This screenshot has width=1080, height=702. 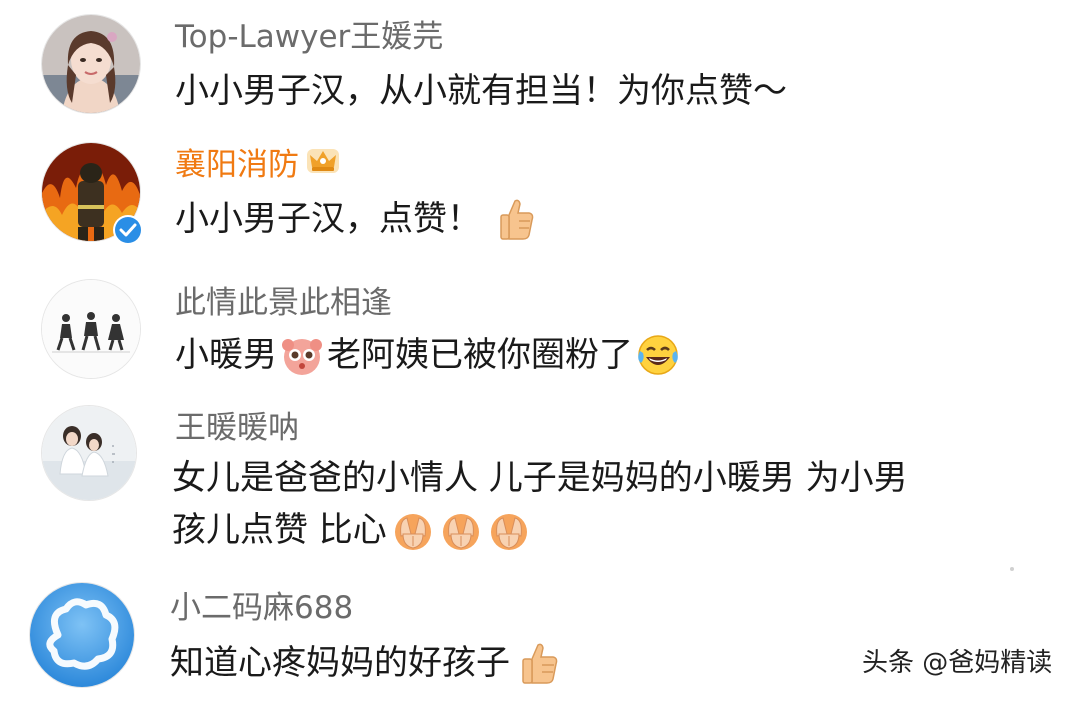 I want to click on laughing-tears-icon, so click(x=658, y=355).